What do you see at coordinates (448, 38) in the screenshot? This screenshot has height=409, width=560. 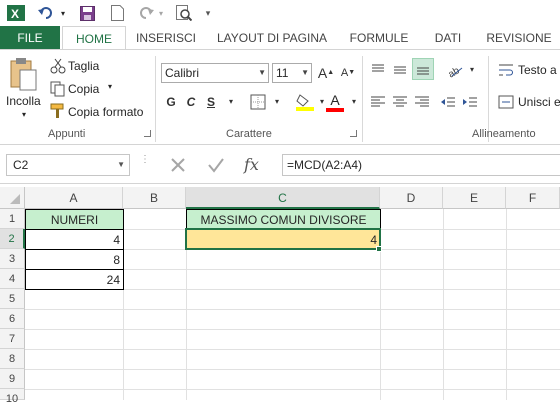 I see `tab-dati: DATI` at bounding box center [448, 38].